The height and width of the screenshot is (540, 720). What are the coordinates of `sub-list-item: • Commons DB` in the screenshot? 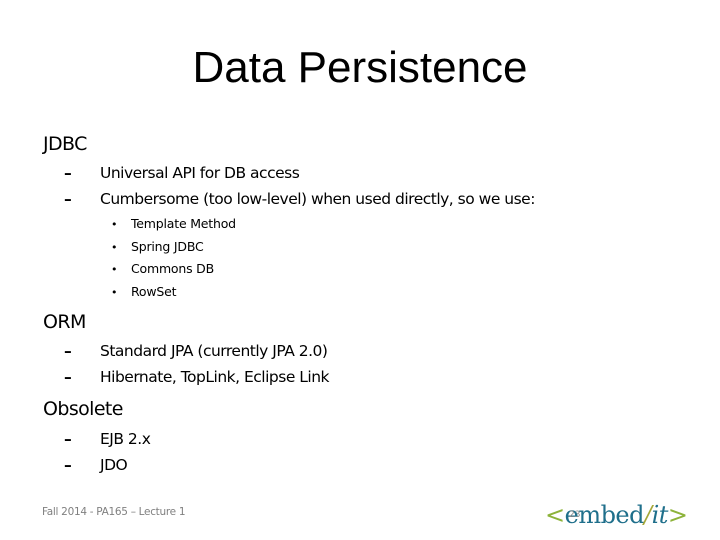 It's located at (162, 268).